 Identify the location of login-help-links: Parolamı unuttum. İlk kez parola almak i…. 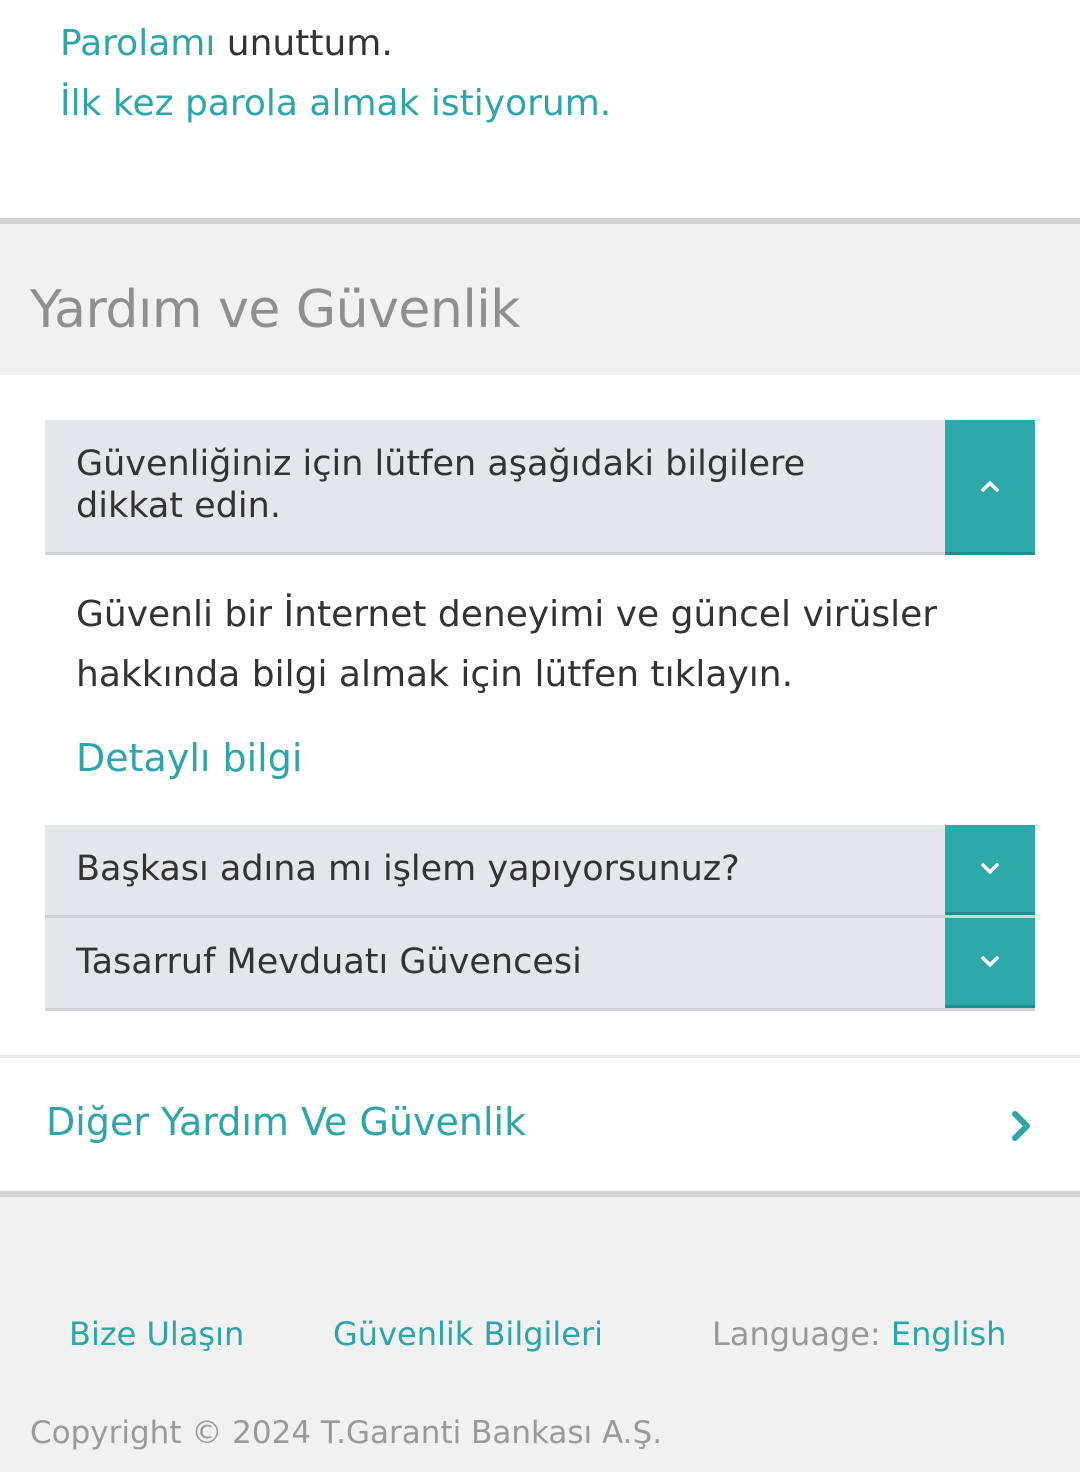
(335, 74).